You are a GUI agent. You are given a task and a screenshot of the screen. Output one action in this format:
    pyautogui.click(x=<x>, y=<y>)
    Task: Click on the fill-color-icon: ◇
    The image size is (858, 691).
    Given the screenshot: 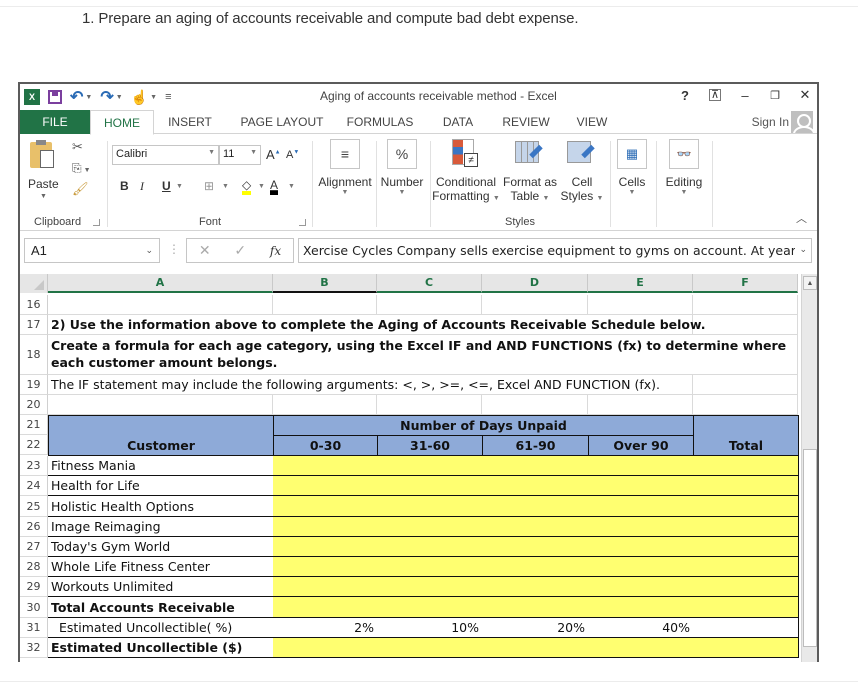 What is the action you would take?
    pyautogui.click(x=247, y=187)
    